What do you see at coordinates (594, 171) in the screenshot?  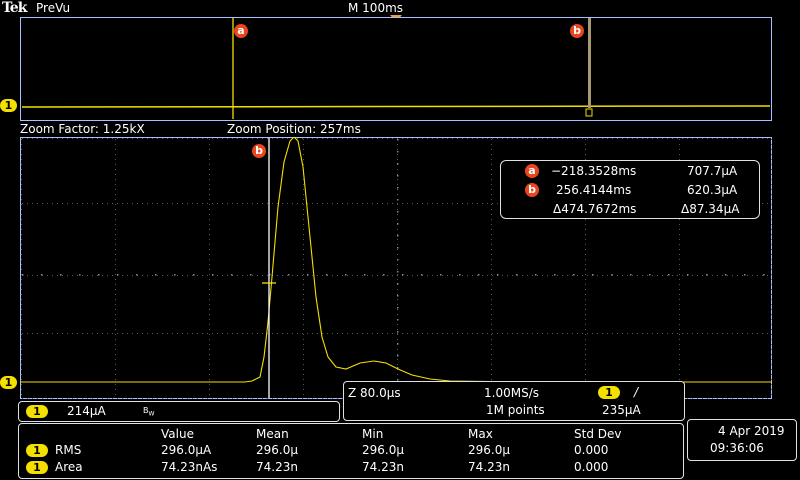 I see `cursor-a-time: −218.3528ms` at bounding box center [594, 171].